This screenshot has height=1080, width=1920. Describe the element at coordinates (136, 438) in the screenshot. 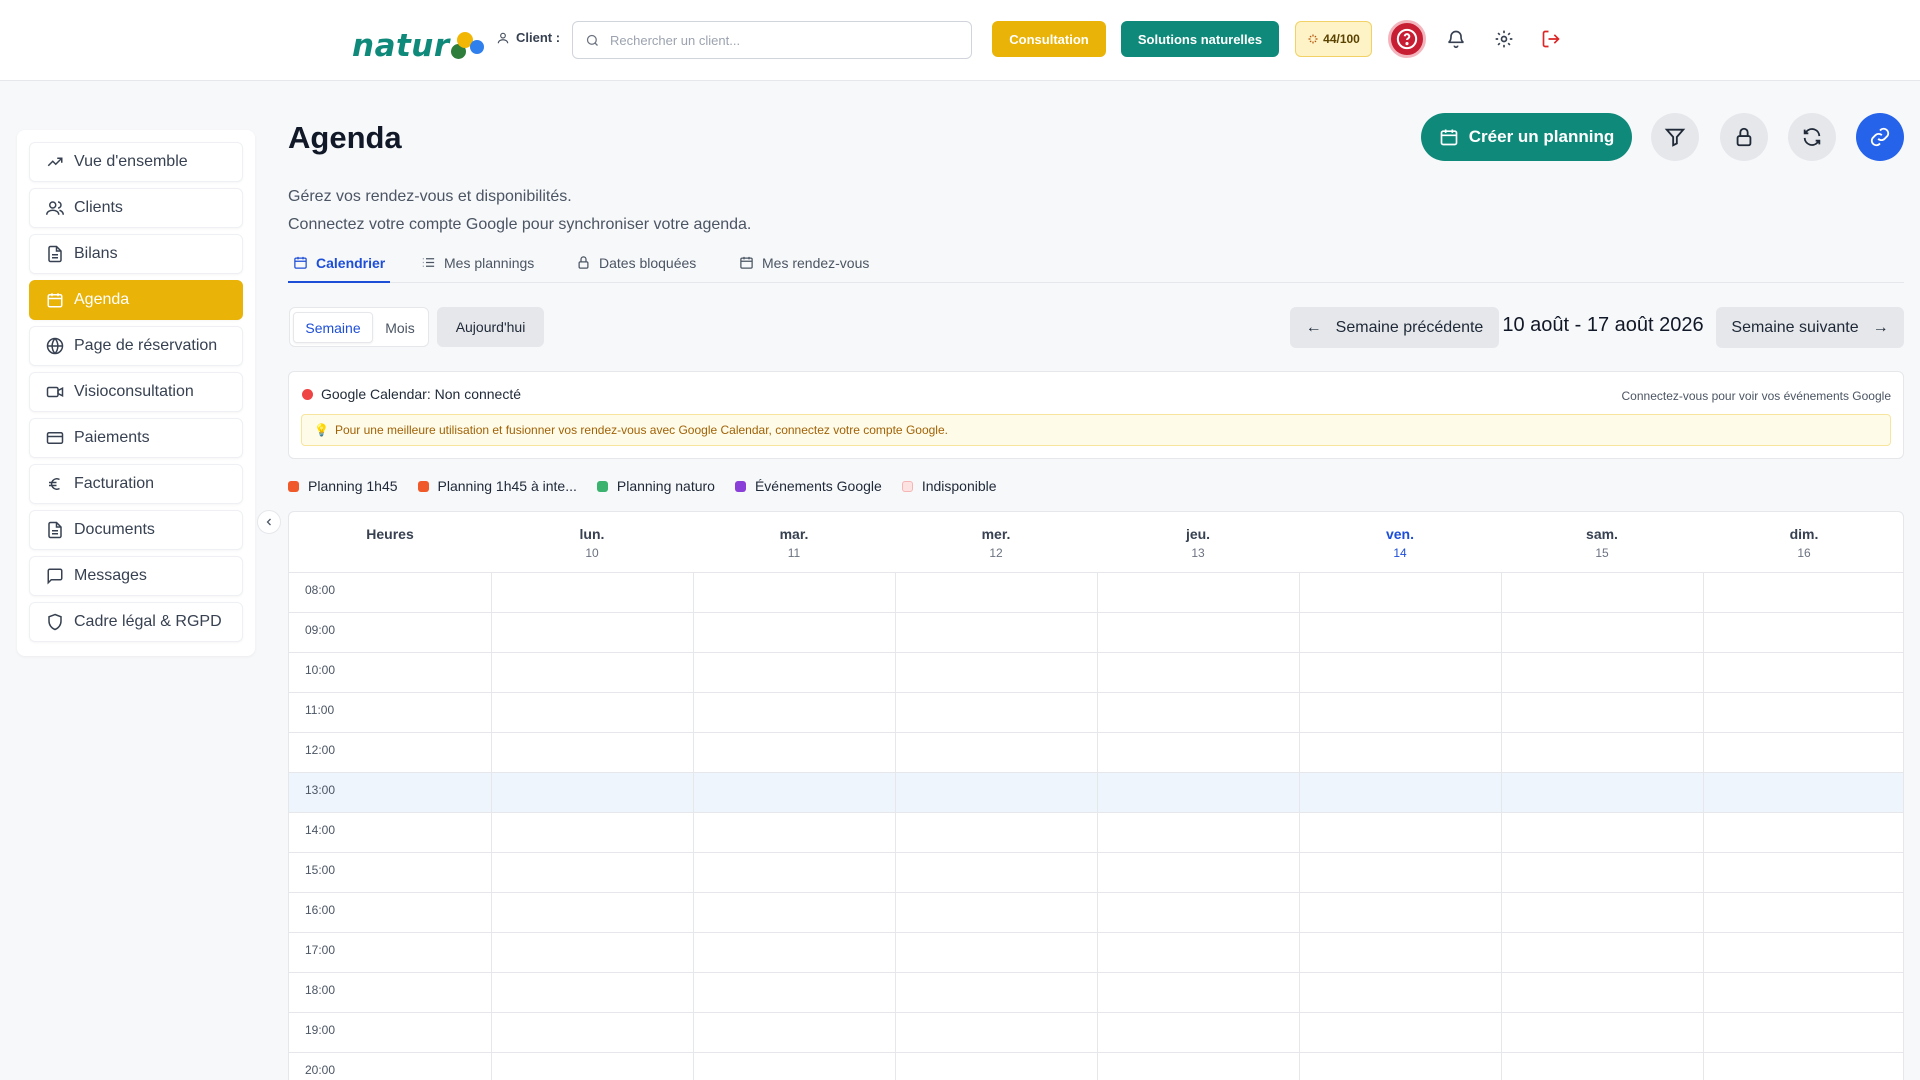

I see `sidebar-item-payments: Paiements` at that location.